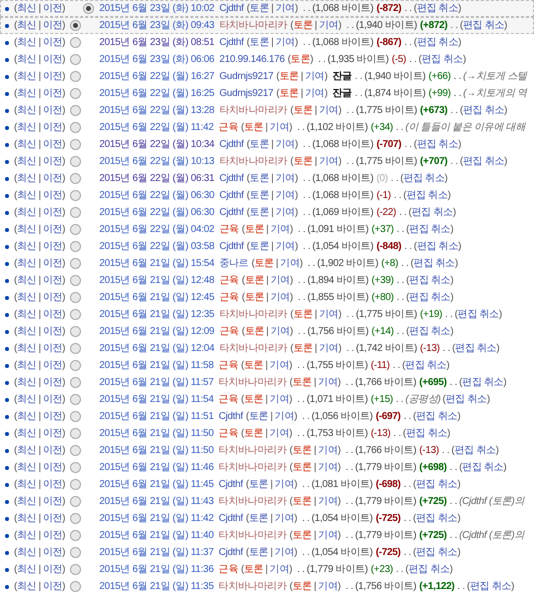 This screenshot has width=534, height=599. What do you see at coordinates (156, 247) in the screenshot?
I see `date-link: 2015년 6월 22일 (월) 03:58` at bounding box center [156, 247].